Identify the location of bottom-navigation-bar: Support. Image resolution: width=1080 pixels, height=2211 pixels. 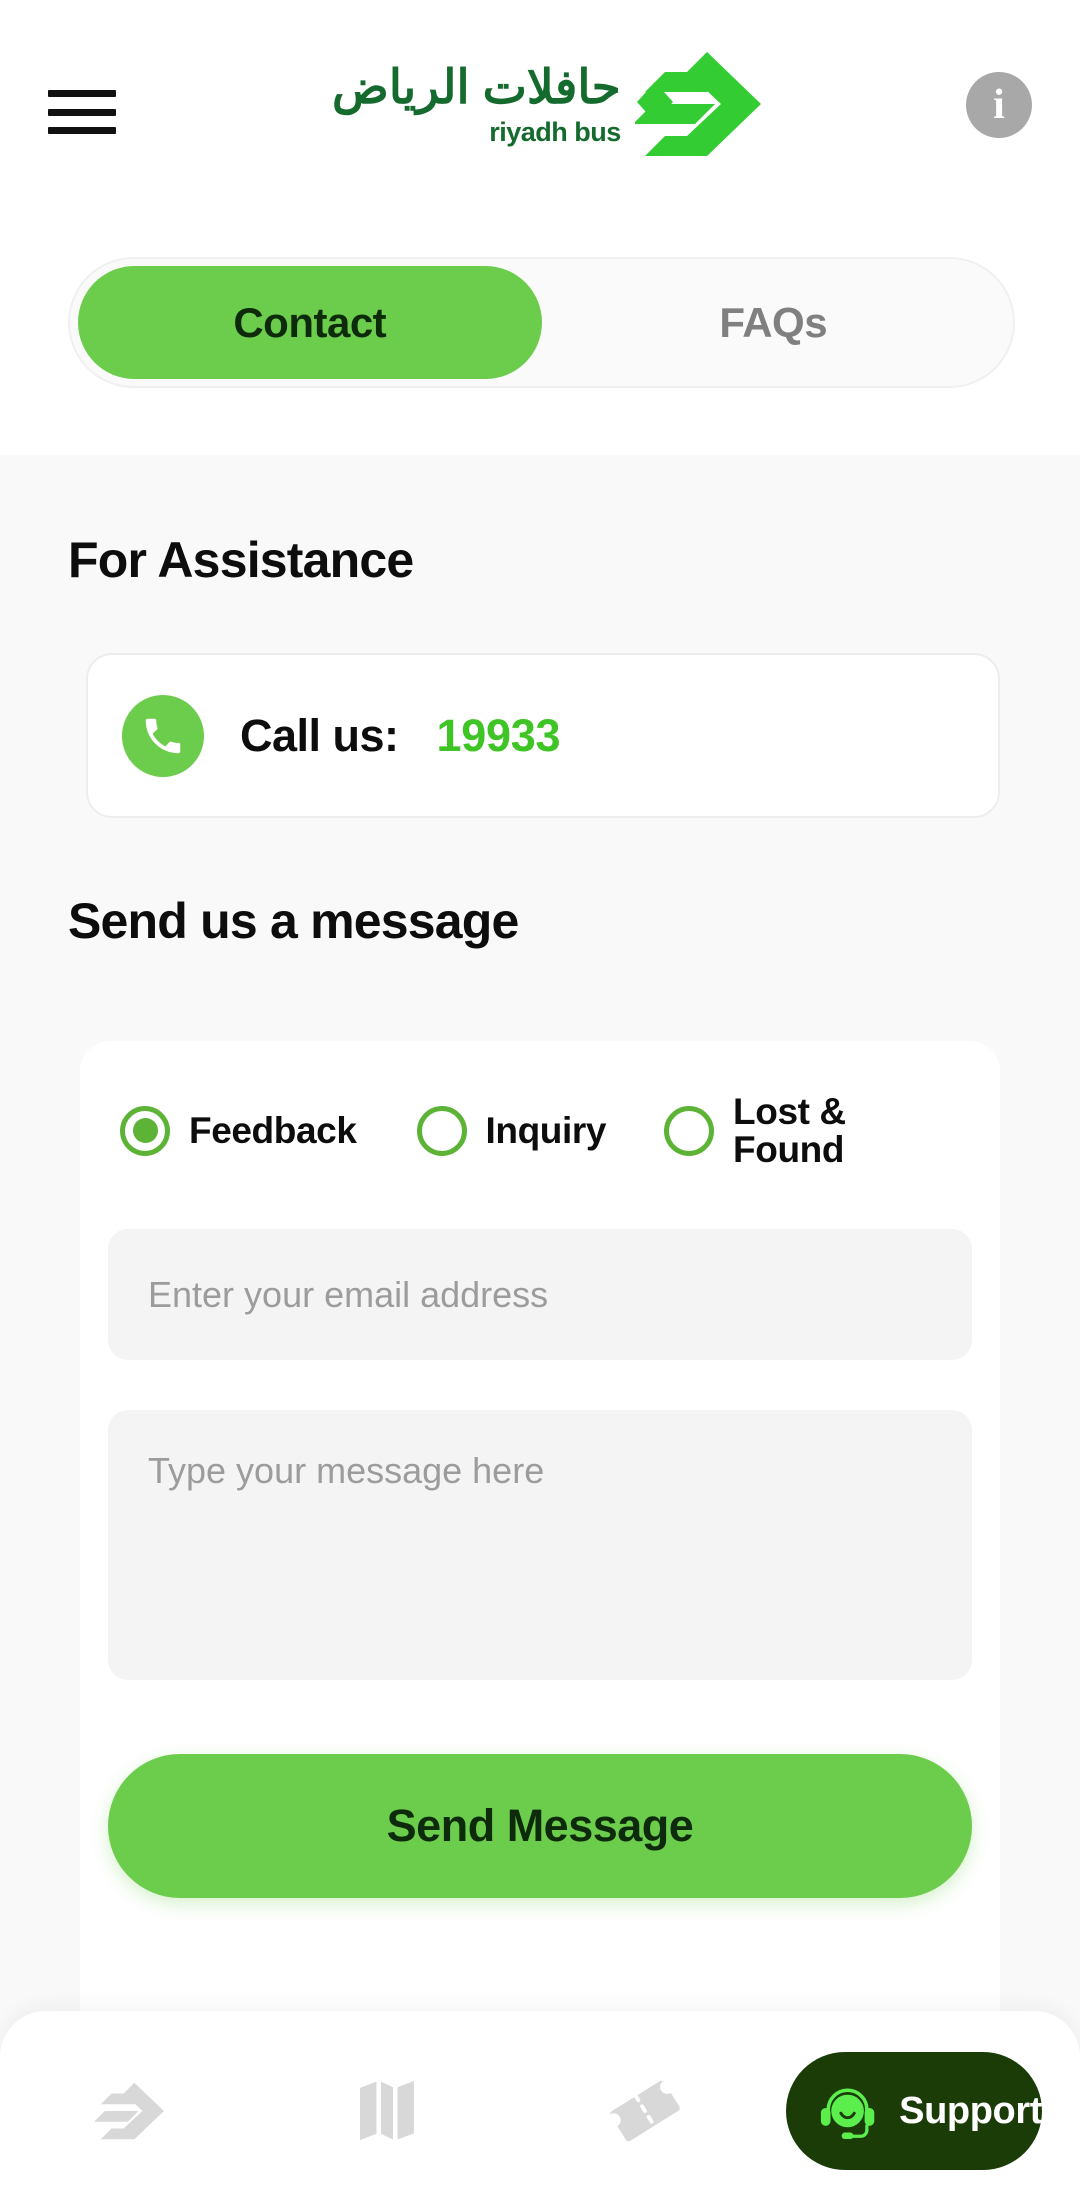
(540, 2111).